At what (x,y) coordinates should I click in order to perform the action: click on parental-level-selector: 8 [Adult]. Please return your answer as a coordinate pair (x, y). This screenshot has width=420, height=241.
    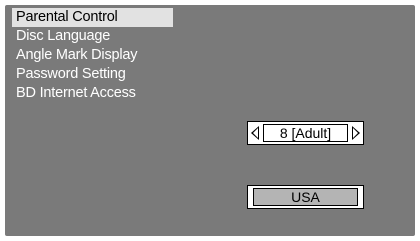
    Looking at the image, I should click on (305, 133).